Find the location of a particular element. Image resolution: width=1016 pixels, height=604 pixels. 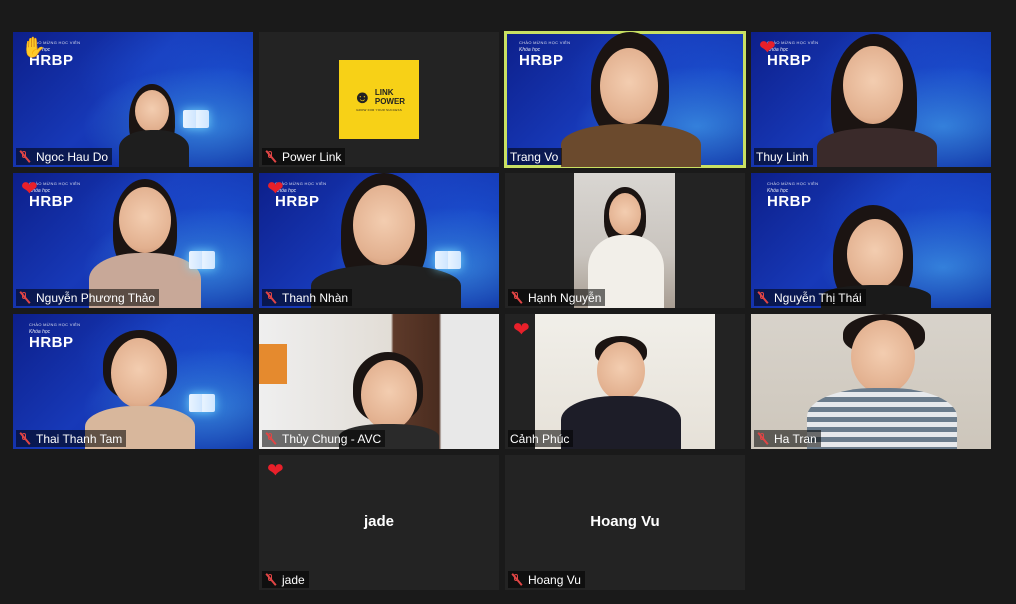

participant-name-label: Power Link is located at coordinates (304, 156).